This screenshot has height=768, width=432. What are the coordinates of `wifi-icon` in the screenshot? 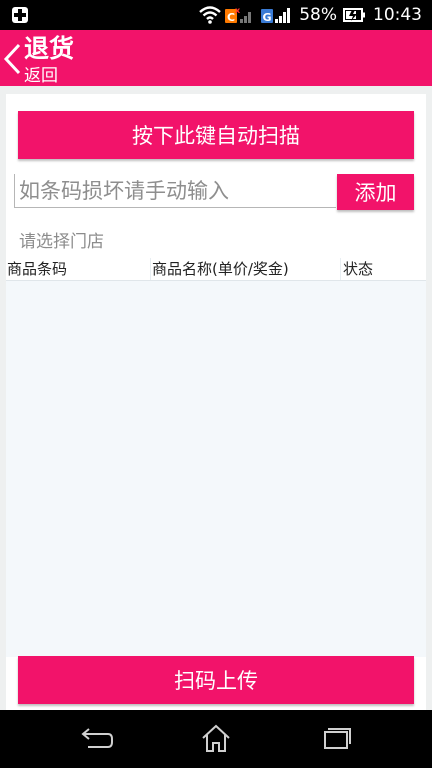 It's located at (210, 15).